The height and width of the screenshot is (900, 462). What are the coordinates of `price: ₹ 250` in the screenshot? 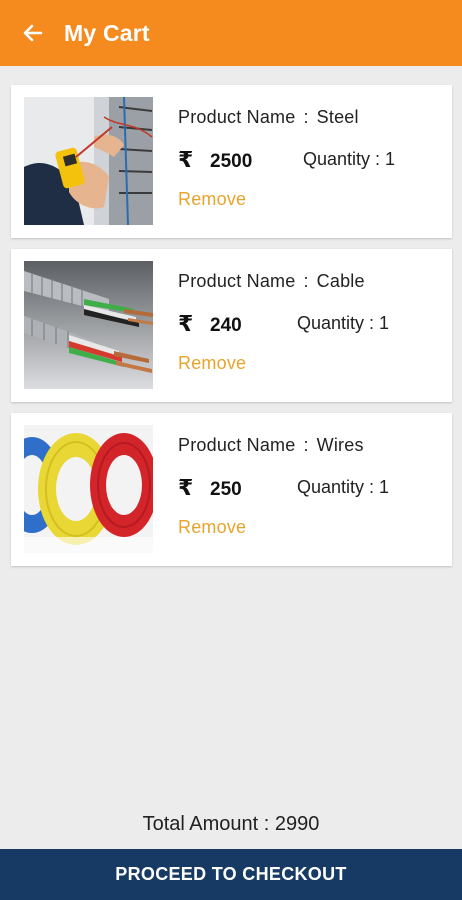 It's located at (210, 488).